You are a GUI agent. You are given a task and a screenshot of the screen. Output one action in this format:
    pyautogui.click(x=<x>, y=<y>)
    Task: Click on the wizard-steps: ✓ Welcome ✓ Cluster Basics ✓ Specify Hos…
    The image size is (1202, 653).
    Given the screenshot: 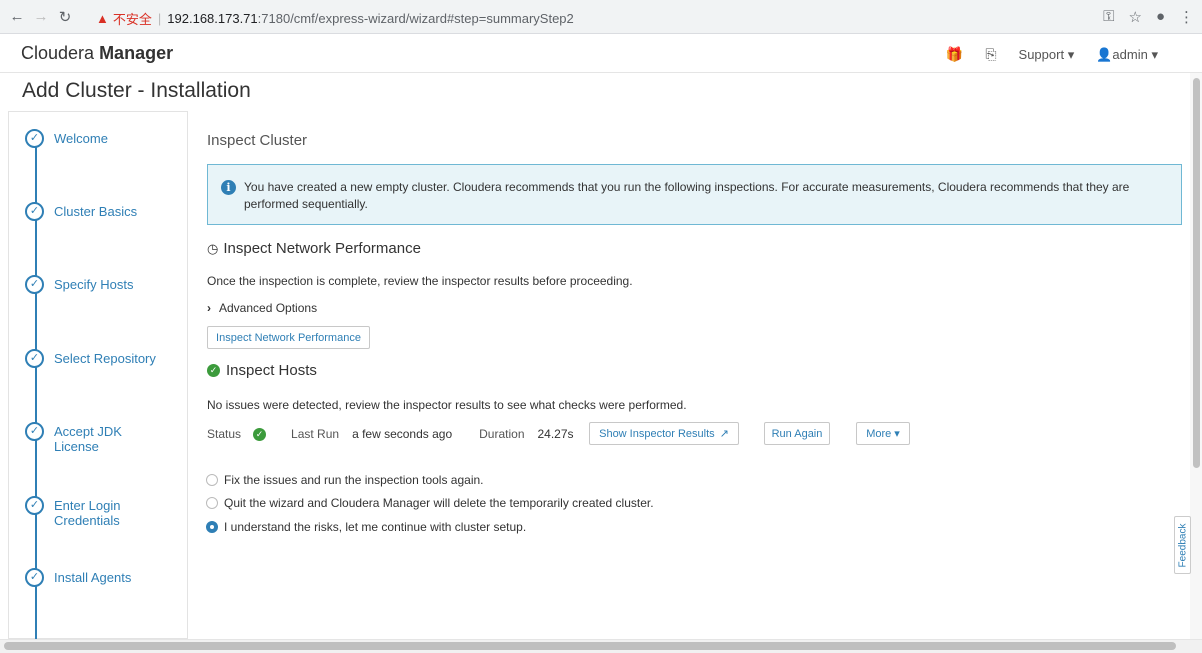 What is the action you would take?
    pyautogui.click(x=98, y=380)
    